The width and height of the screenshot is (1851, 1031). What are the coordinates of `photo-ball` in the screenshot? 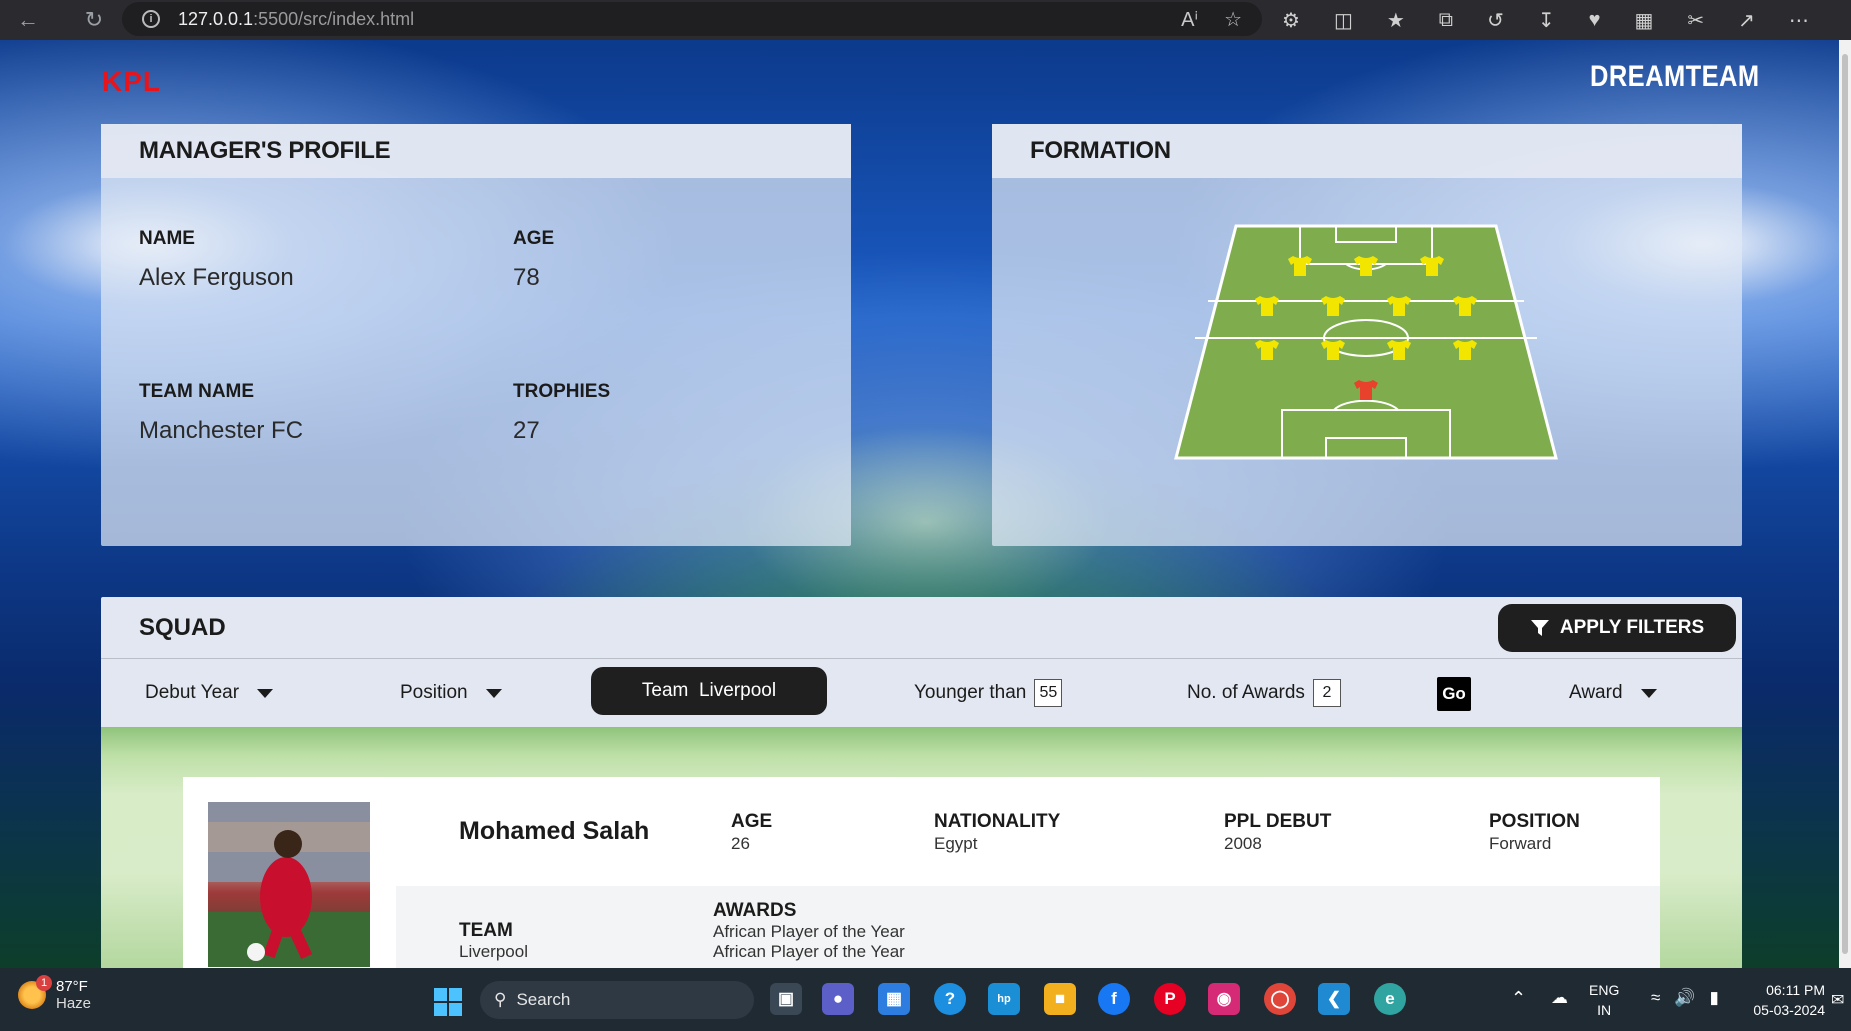 It's located at (256, 952).